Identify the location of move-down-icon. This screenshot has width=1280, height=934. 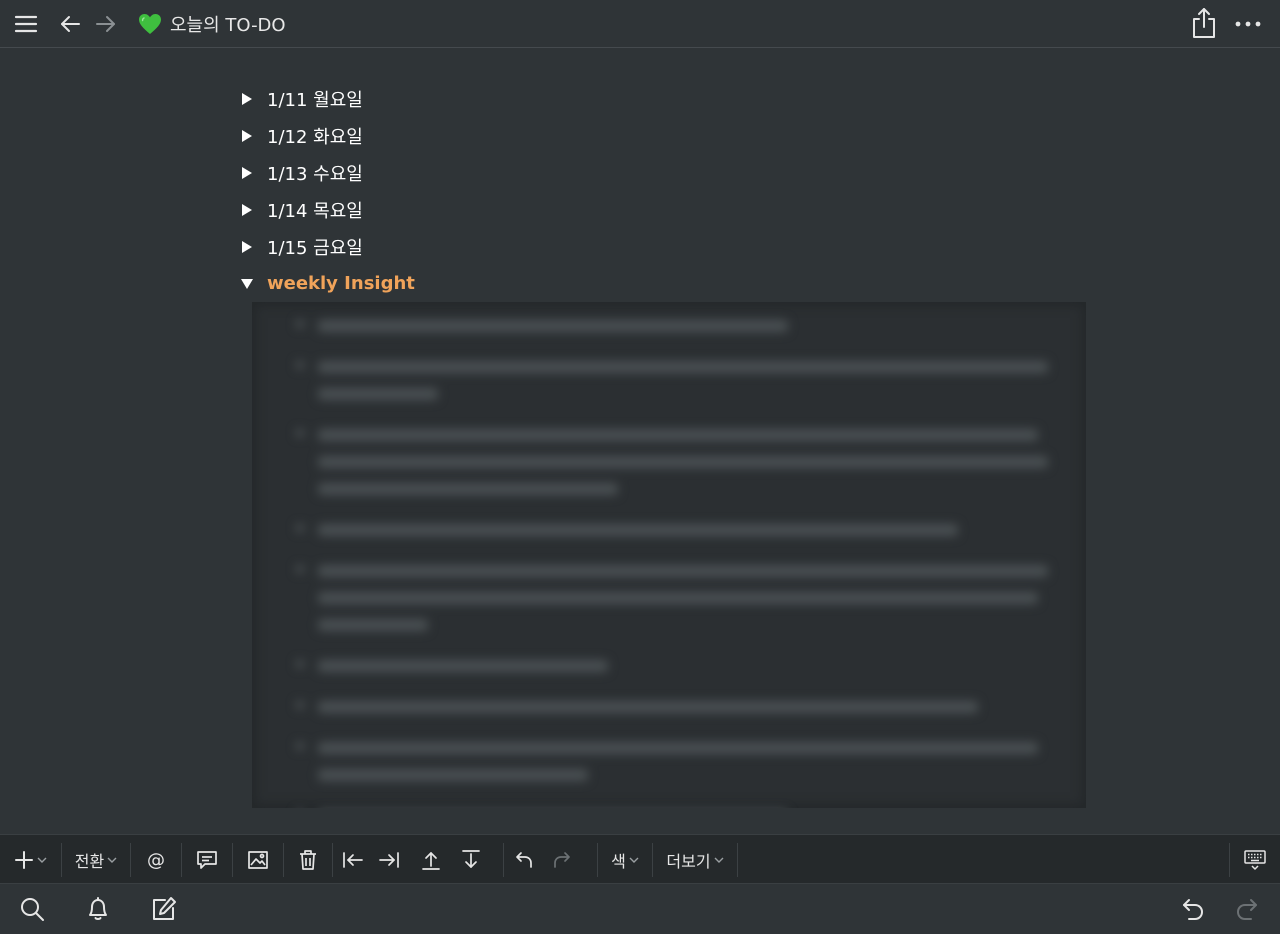
(471, 860).